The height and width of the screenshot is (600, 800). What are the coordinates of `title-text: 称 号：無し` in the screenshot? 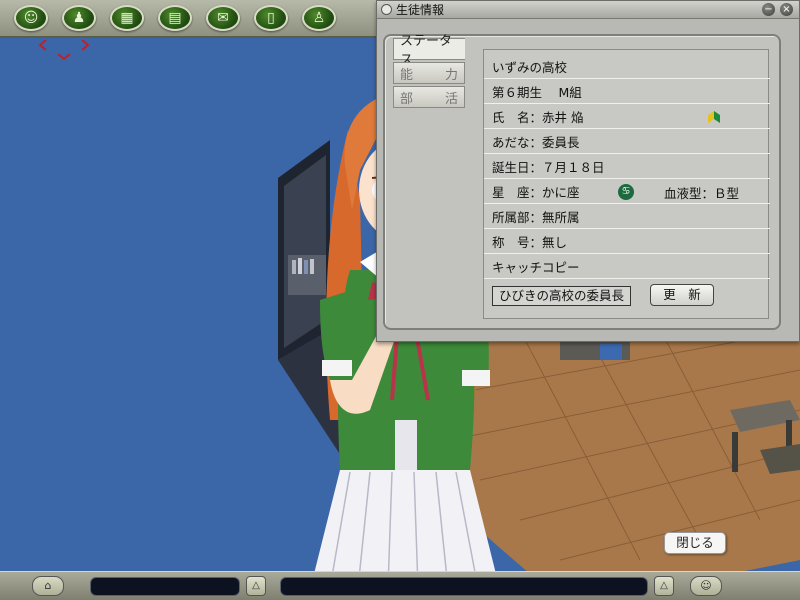 It's located at (530, 242).